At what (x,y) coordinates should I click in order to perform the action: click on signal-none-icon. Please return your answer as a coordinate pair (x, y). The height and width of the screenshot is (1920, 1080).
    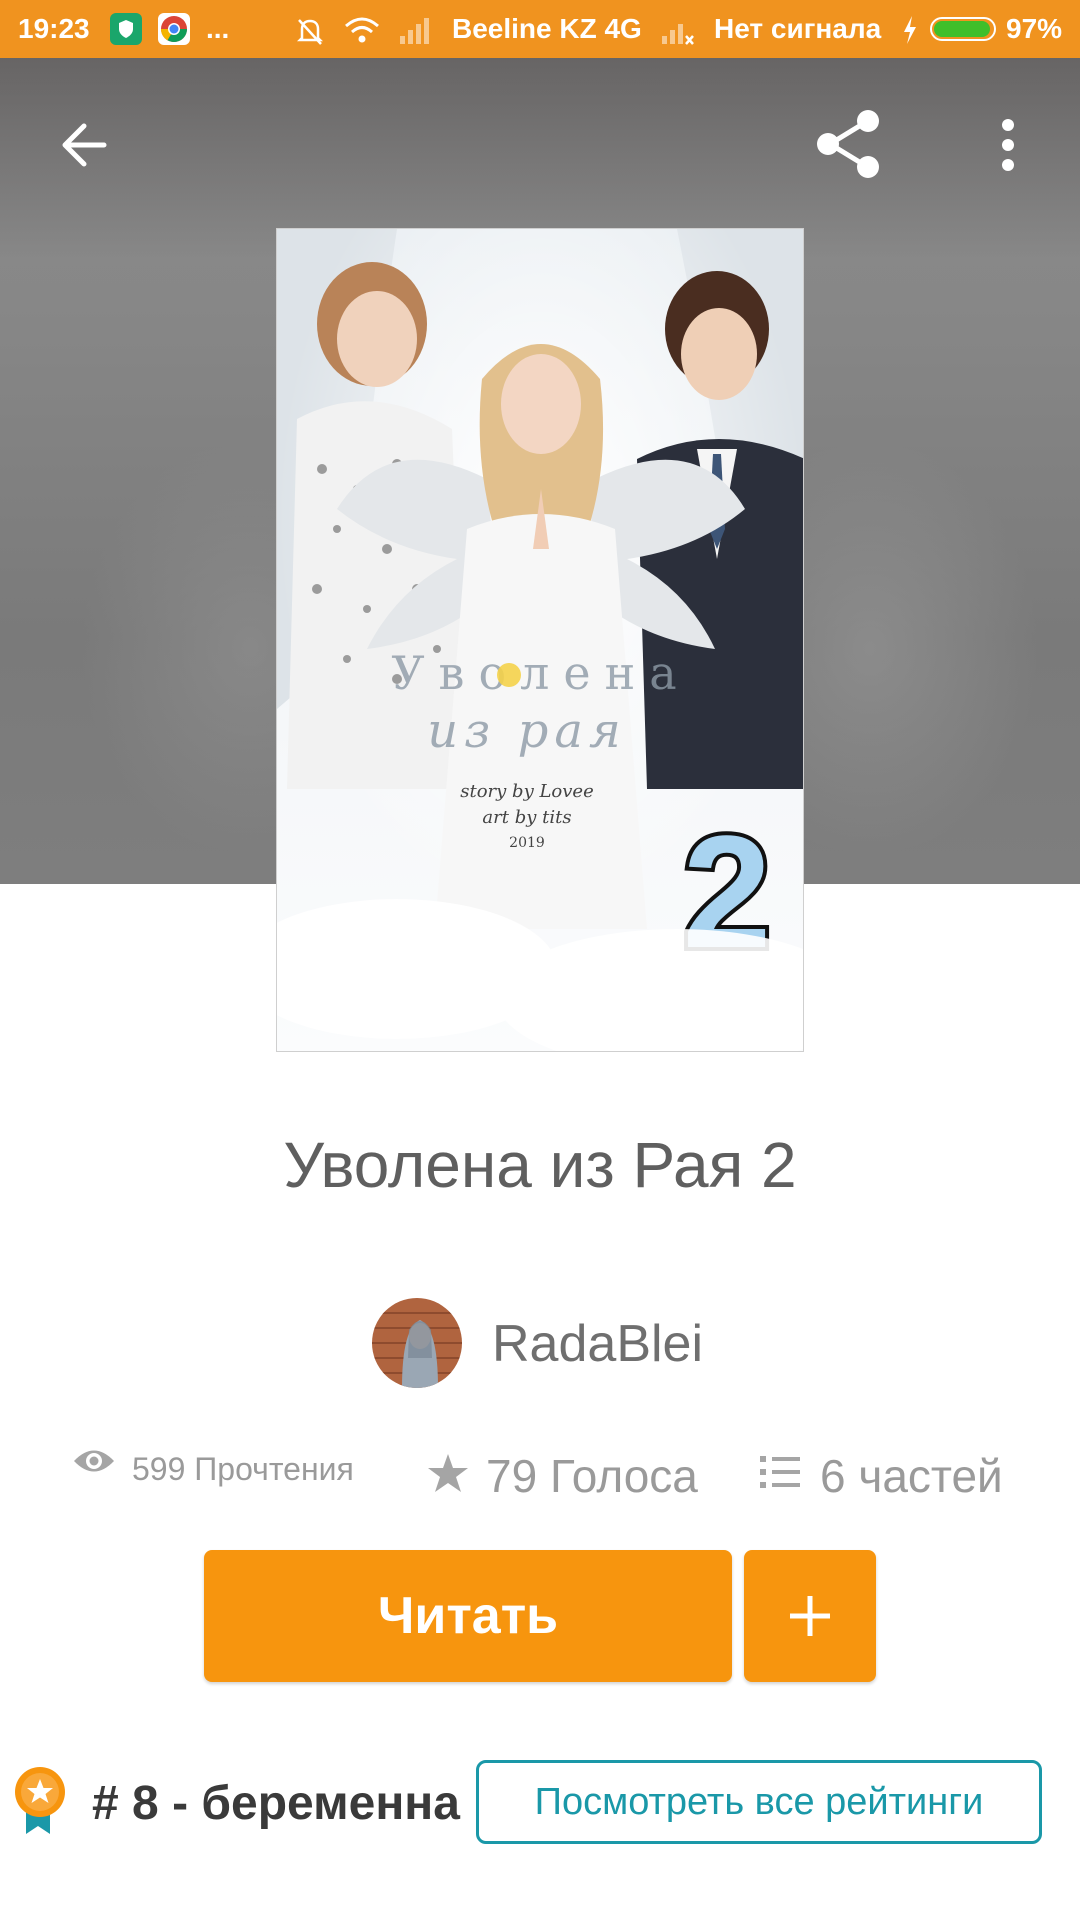
    Looking at the image, I should click on (678, 34).